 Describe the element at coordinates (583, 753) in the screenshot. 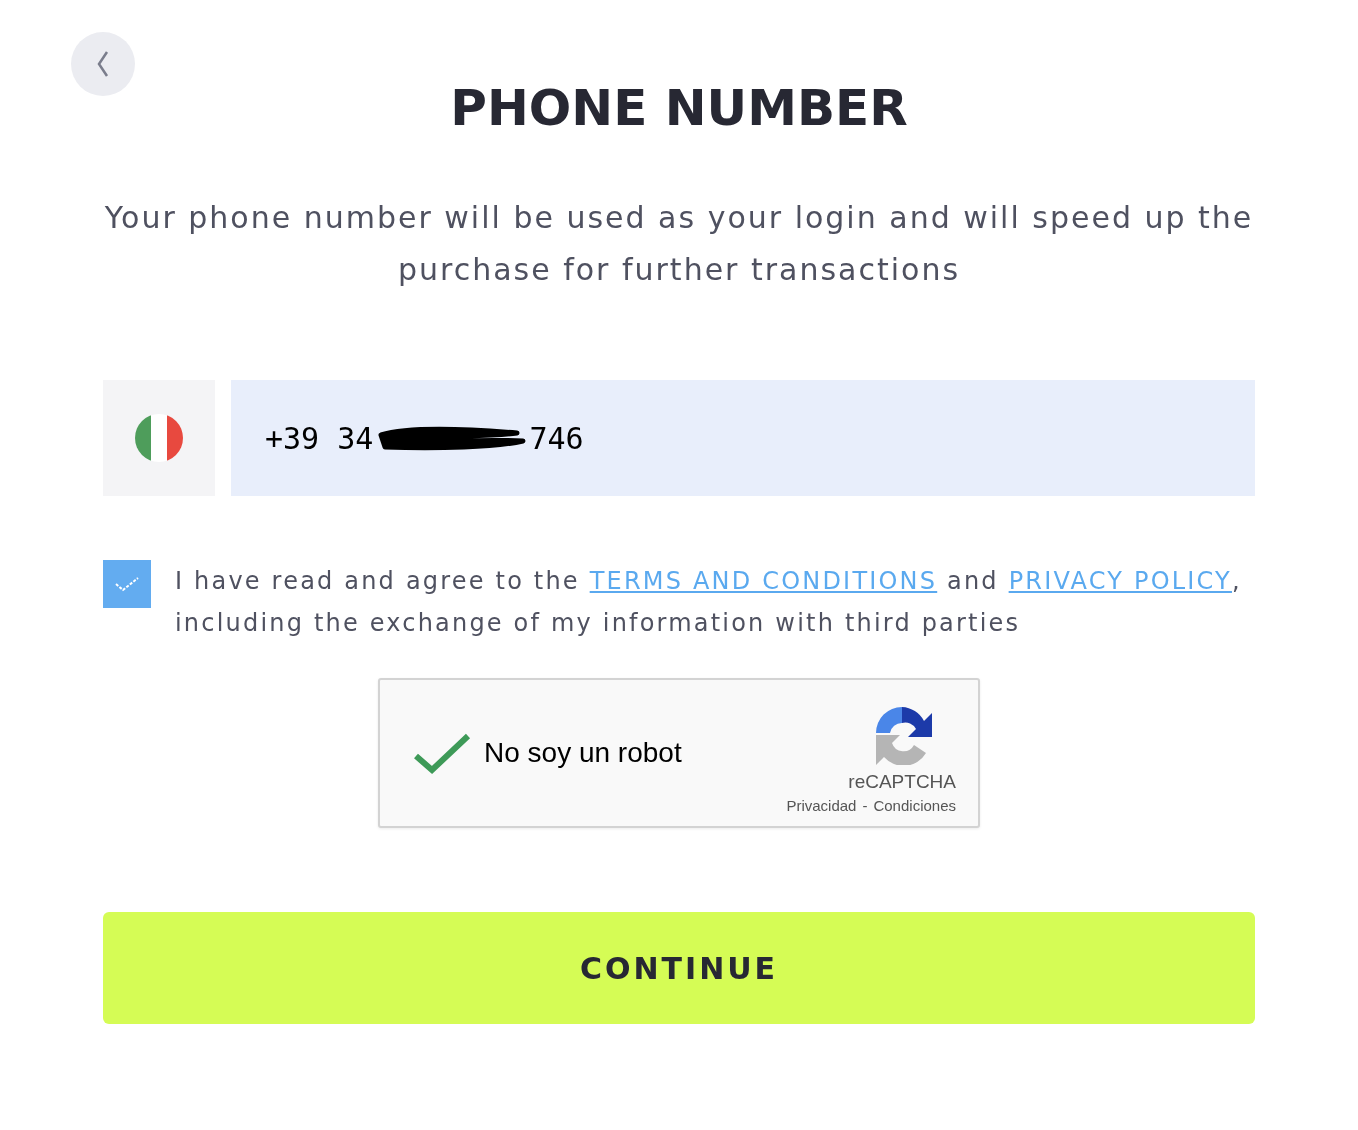

I see `captcha-label: No soy un robot` at that location.